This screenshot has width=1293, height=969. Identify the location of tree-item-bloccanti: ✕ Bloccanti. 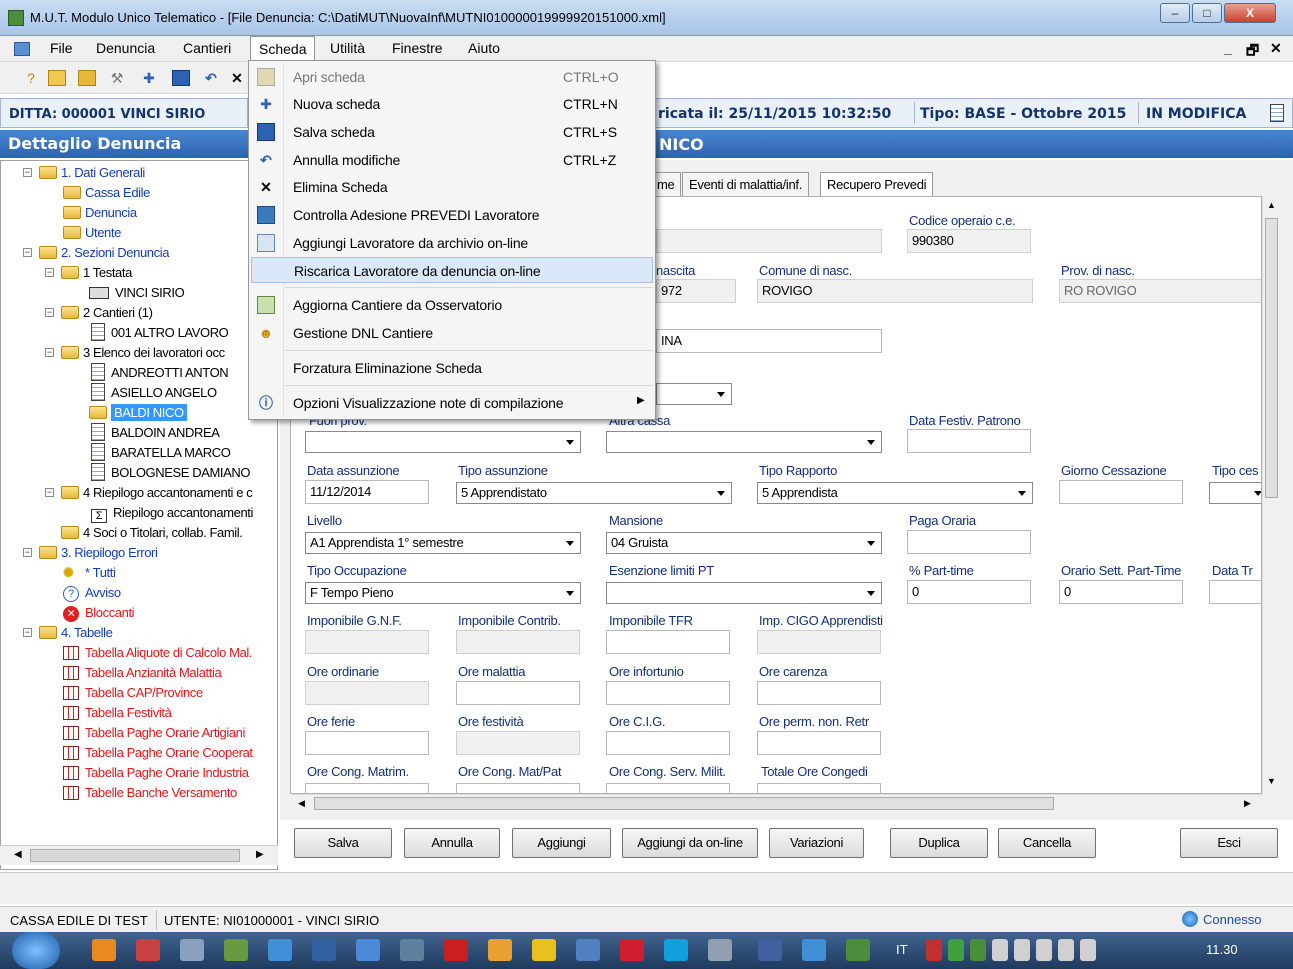
(99, 613).